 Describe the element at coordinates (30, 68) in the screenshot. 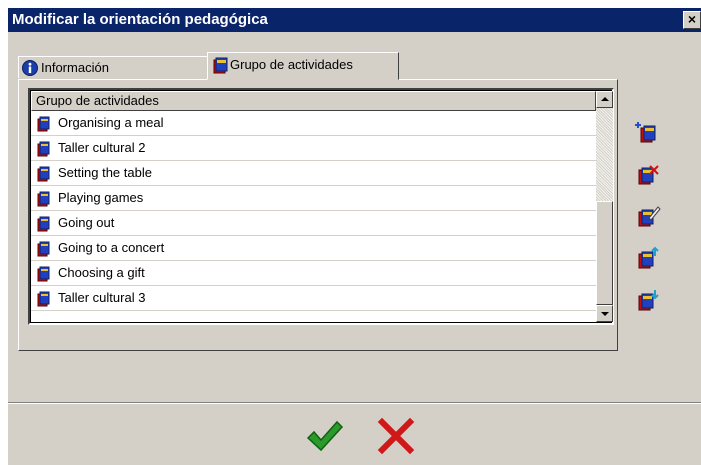

I see `info-icon` at that location.